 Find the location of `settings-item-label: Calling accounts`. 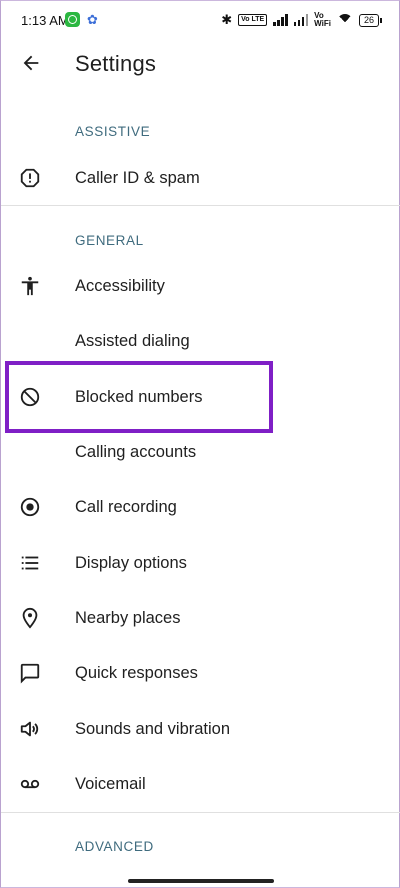

settings-item-label: Calling accounts is located at coordinates (136, 451).